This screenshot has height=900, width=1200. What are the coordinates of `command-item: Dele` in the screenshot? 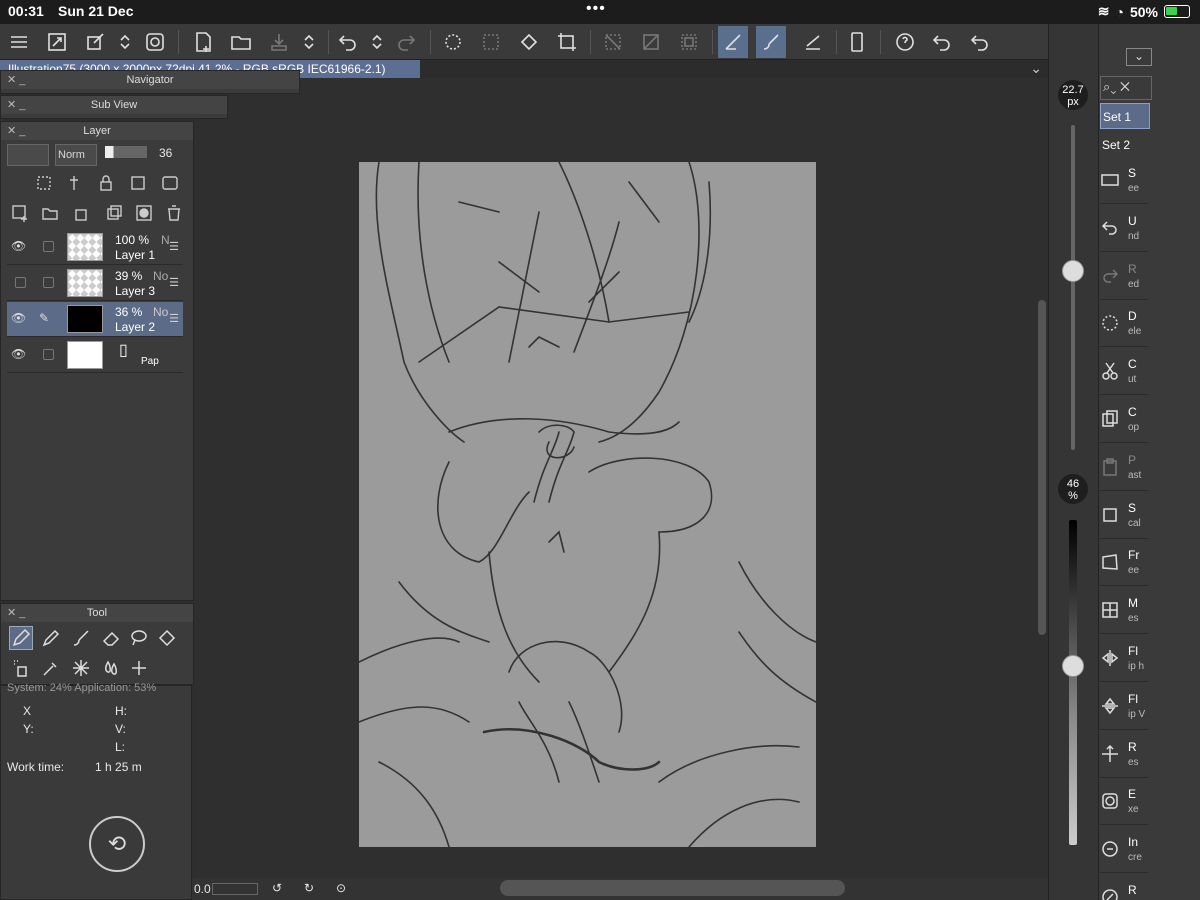 It's located at (1124, 325).